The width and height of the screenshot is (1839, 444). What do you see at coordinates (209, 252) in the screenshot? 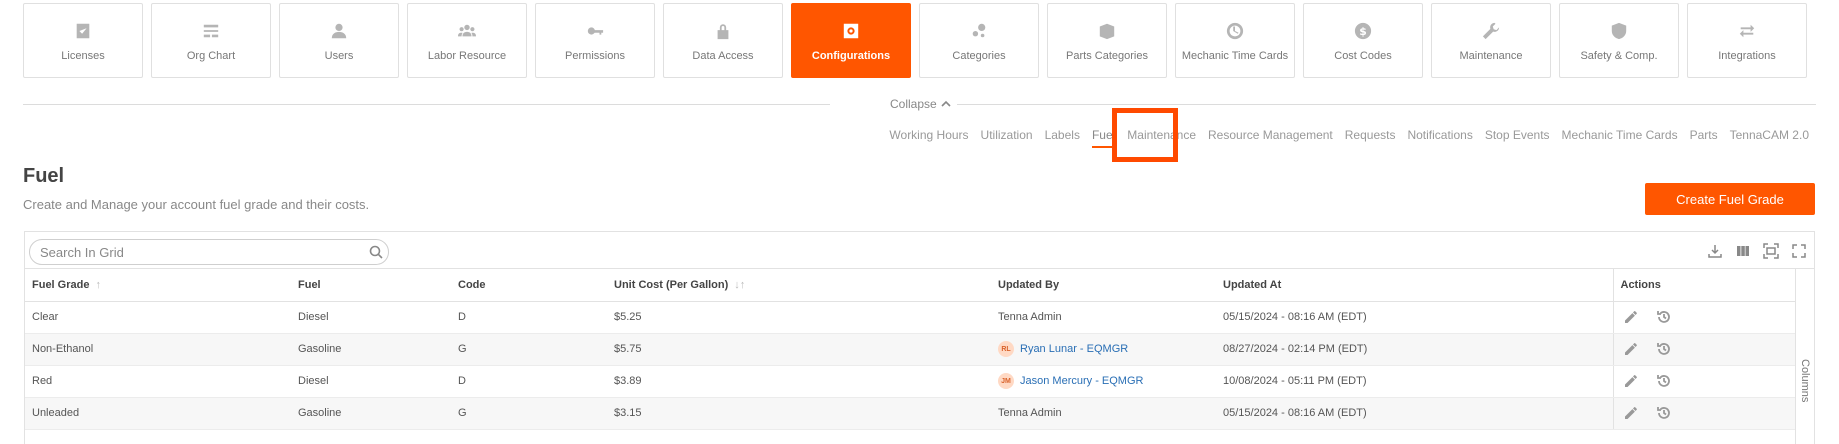
I see `grid-search-input` at bounding box center [209, 252].